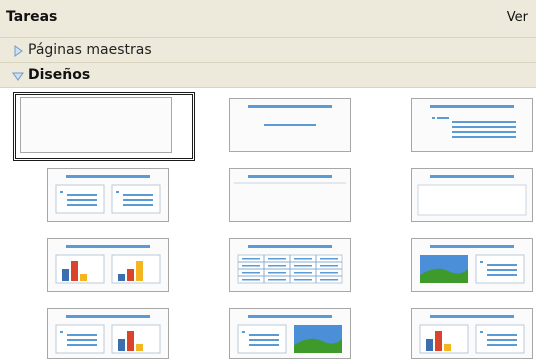 This screenshot has height=361, width=536. What do you see at coordinates (18, 76) in the screenshot?
I see `collapse-down-icon` at bounding box center [18, 76].